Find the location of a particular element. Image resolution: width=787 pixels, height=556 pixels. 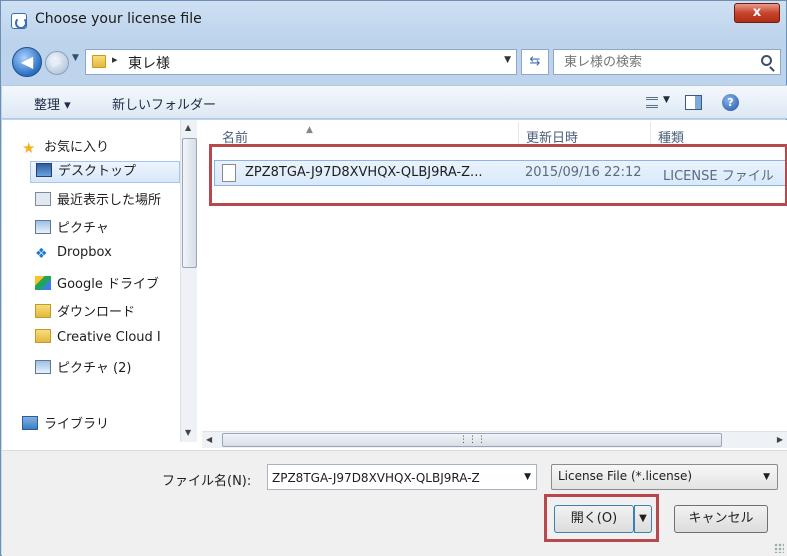

scroll-down-icon: ▼ is located at coordinates (188, 432).